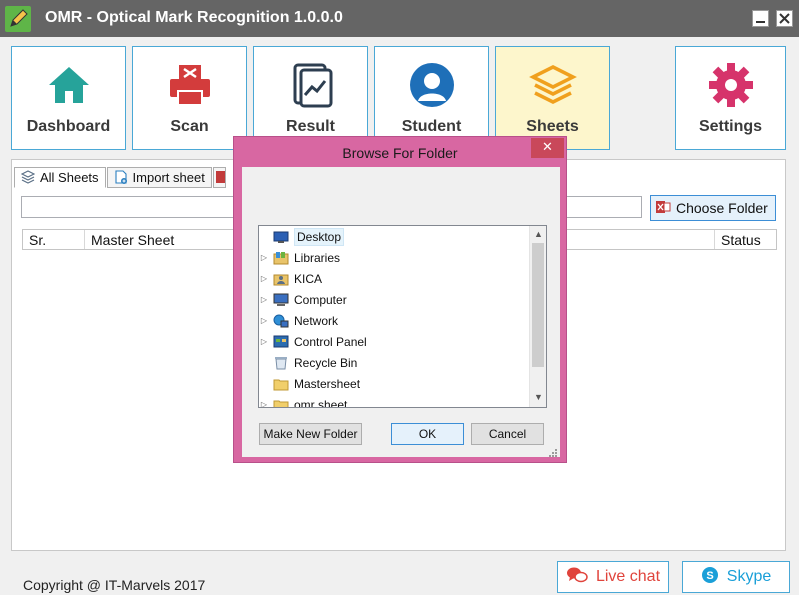 This screenshot has width=799, height=595. What do you see at coordinates (745, 239) in the screenshot?
I see `column-header-status: Status` at bounding box center [745, 239].